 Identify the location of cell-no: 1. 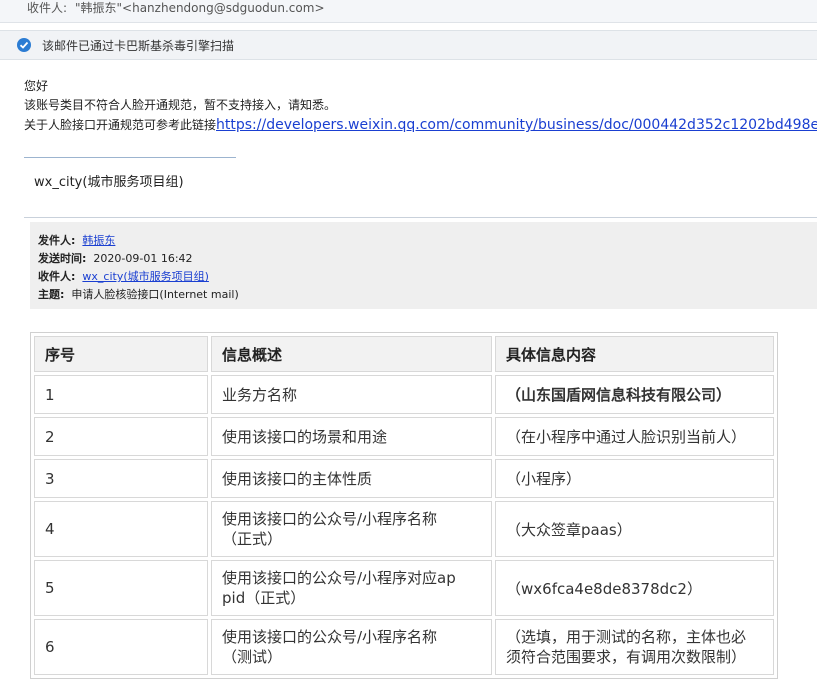
(121, 394).